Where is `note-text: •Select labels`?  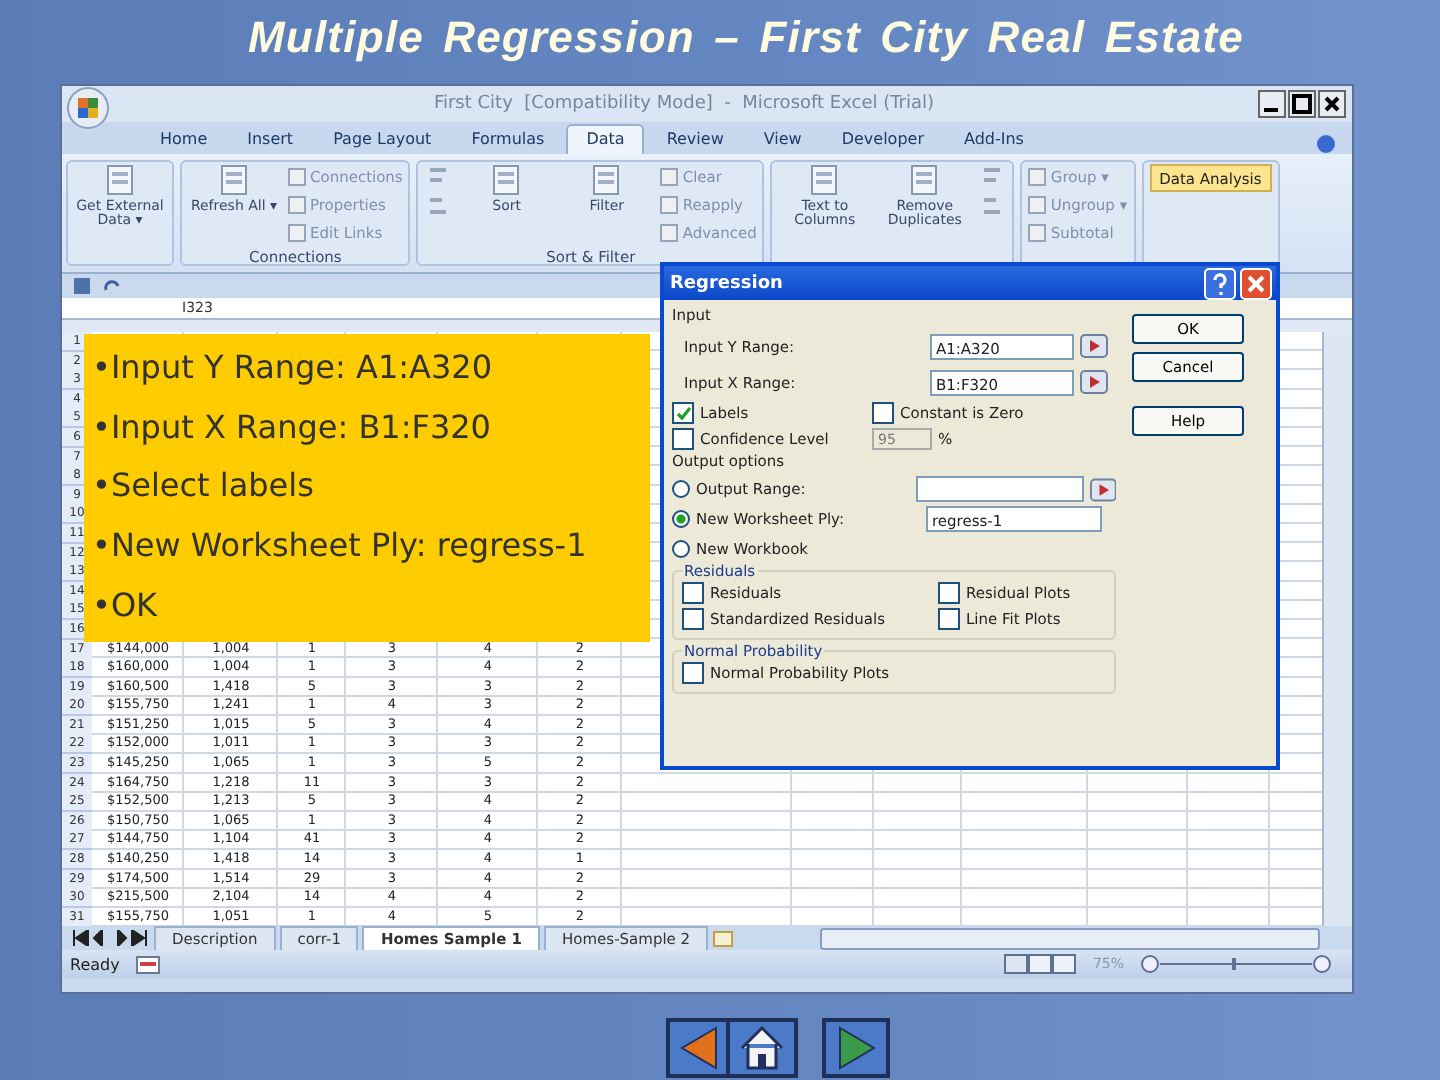
note-text: •Select labels is located at coordinates (204, 485).